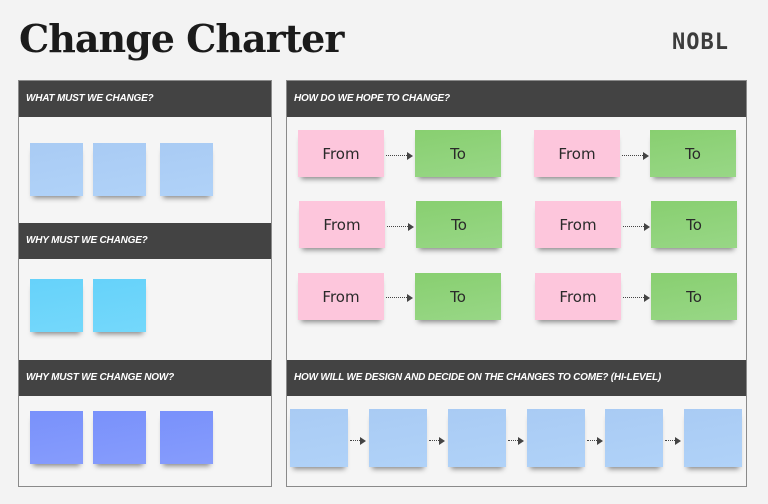 This screenshot has height=504, width=768. Describe the element at coordinates (516, 99) in the screenshot. I see `section-header-how-do-we-hope-to-change: How do we hope to change?` at that location.